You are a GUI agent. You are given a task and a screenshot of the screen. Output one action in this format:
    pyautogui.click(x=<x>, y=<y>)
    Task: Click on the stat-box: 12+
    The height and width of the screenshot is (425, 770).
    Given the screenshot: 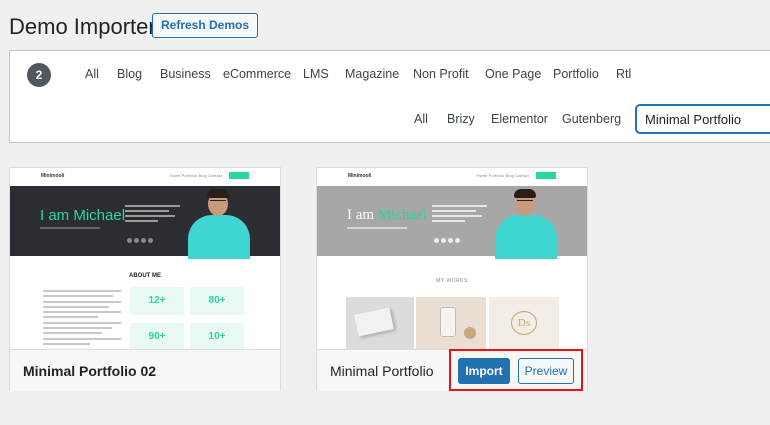 What is the action you would take?
    pyautogui.click(x=157, y=301)
    